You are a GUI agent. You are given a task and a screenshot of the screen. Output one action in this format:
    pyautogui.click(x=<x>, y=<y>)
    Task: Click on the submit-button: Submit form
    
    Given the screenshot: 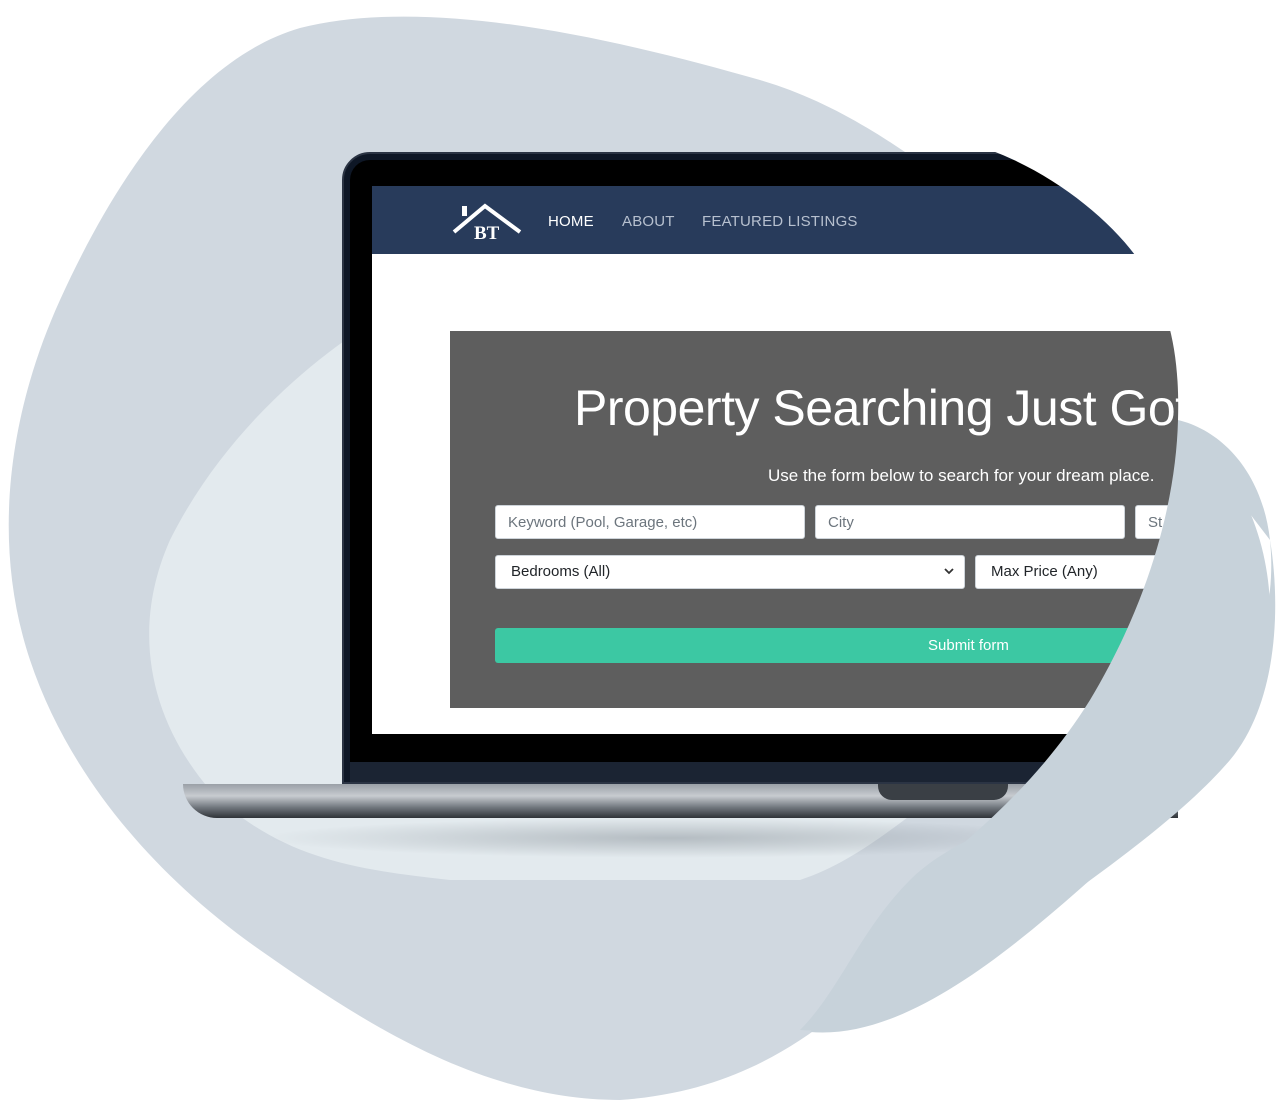 What is the action you would take?
    pyautogui.click(x=887, y=645)
    